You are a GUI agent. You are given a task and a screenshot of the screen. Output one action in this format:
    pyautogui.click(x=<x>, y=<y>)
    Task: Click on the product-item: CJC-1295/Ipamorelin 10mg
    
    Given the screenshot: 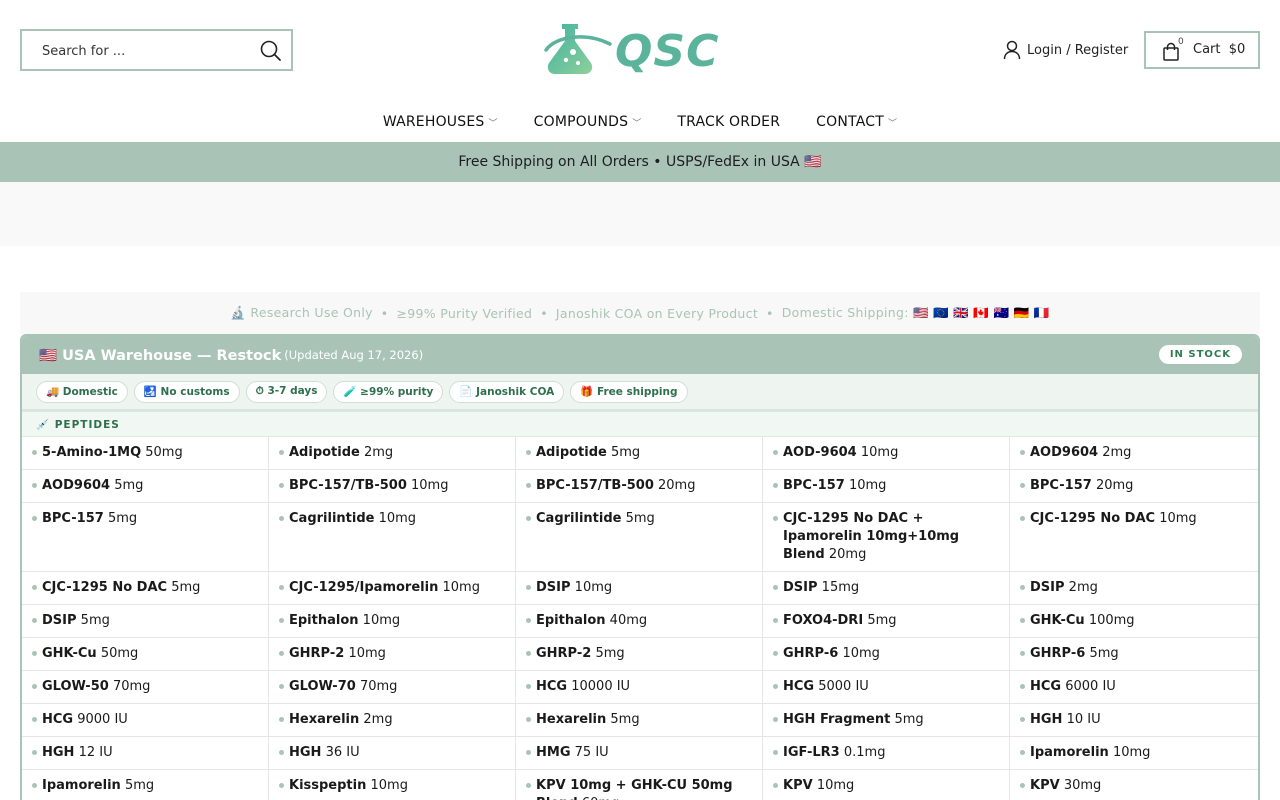 What is the action you would take?
    pyautogui.click(x=392, y=588)
    